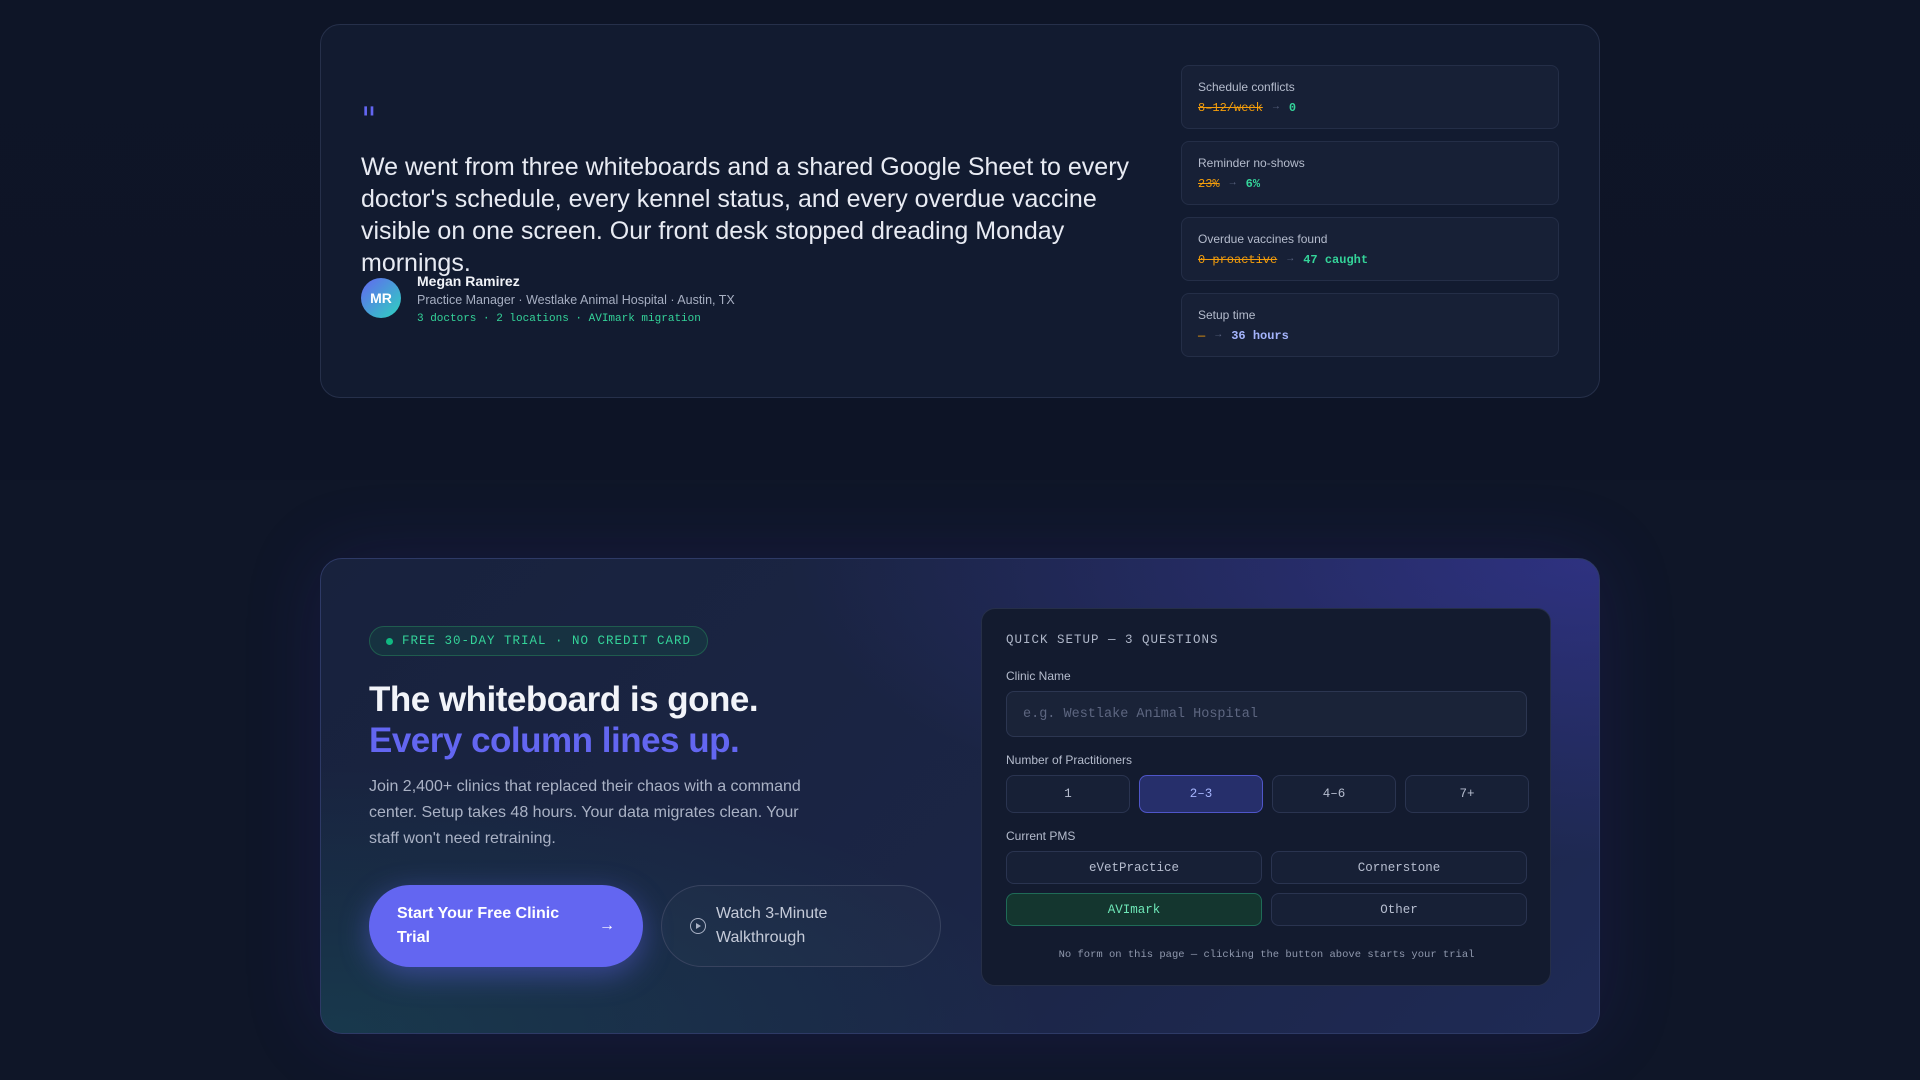 This screenshot has height=1080, width=1920. I want to click on metric-values: — → 36 hours, so click(1370, 336).